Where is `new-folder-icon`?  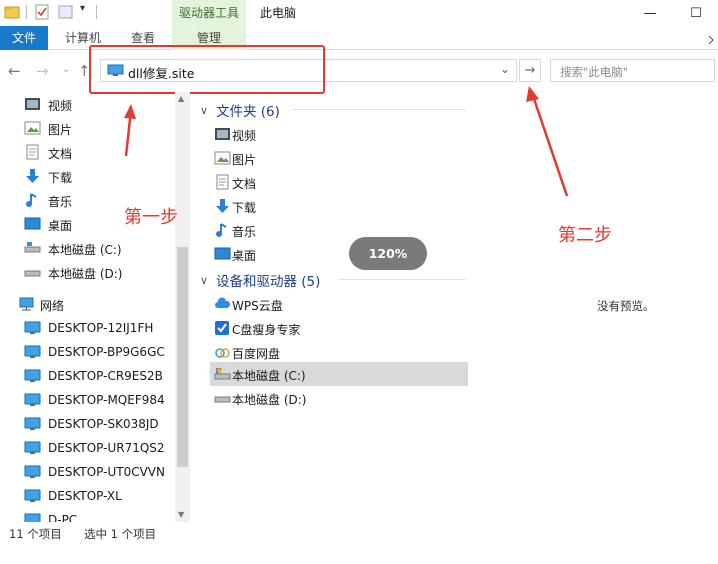 new-folder-icon is located at coordinates (66, 12).